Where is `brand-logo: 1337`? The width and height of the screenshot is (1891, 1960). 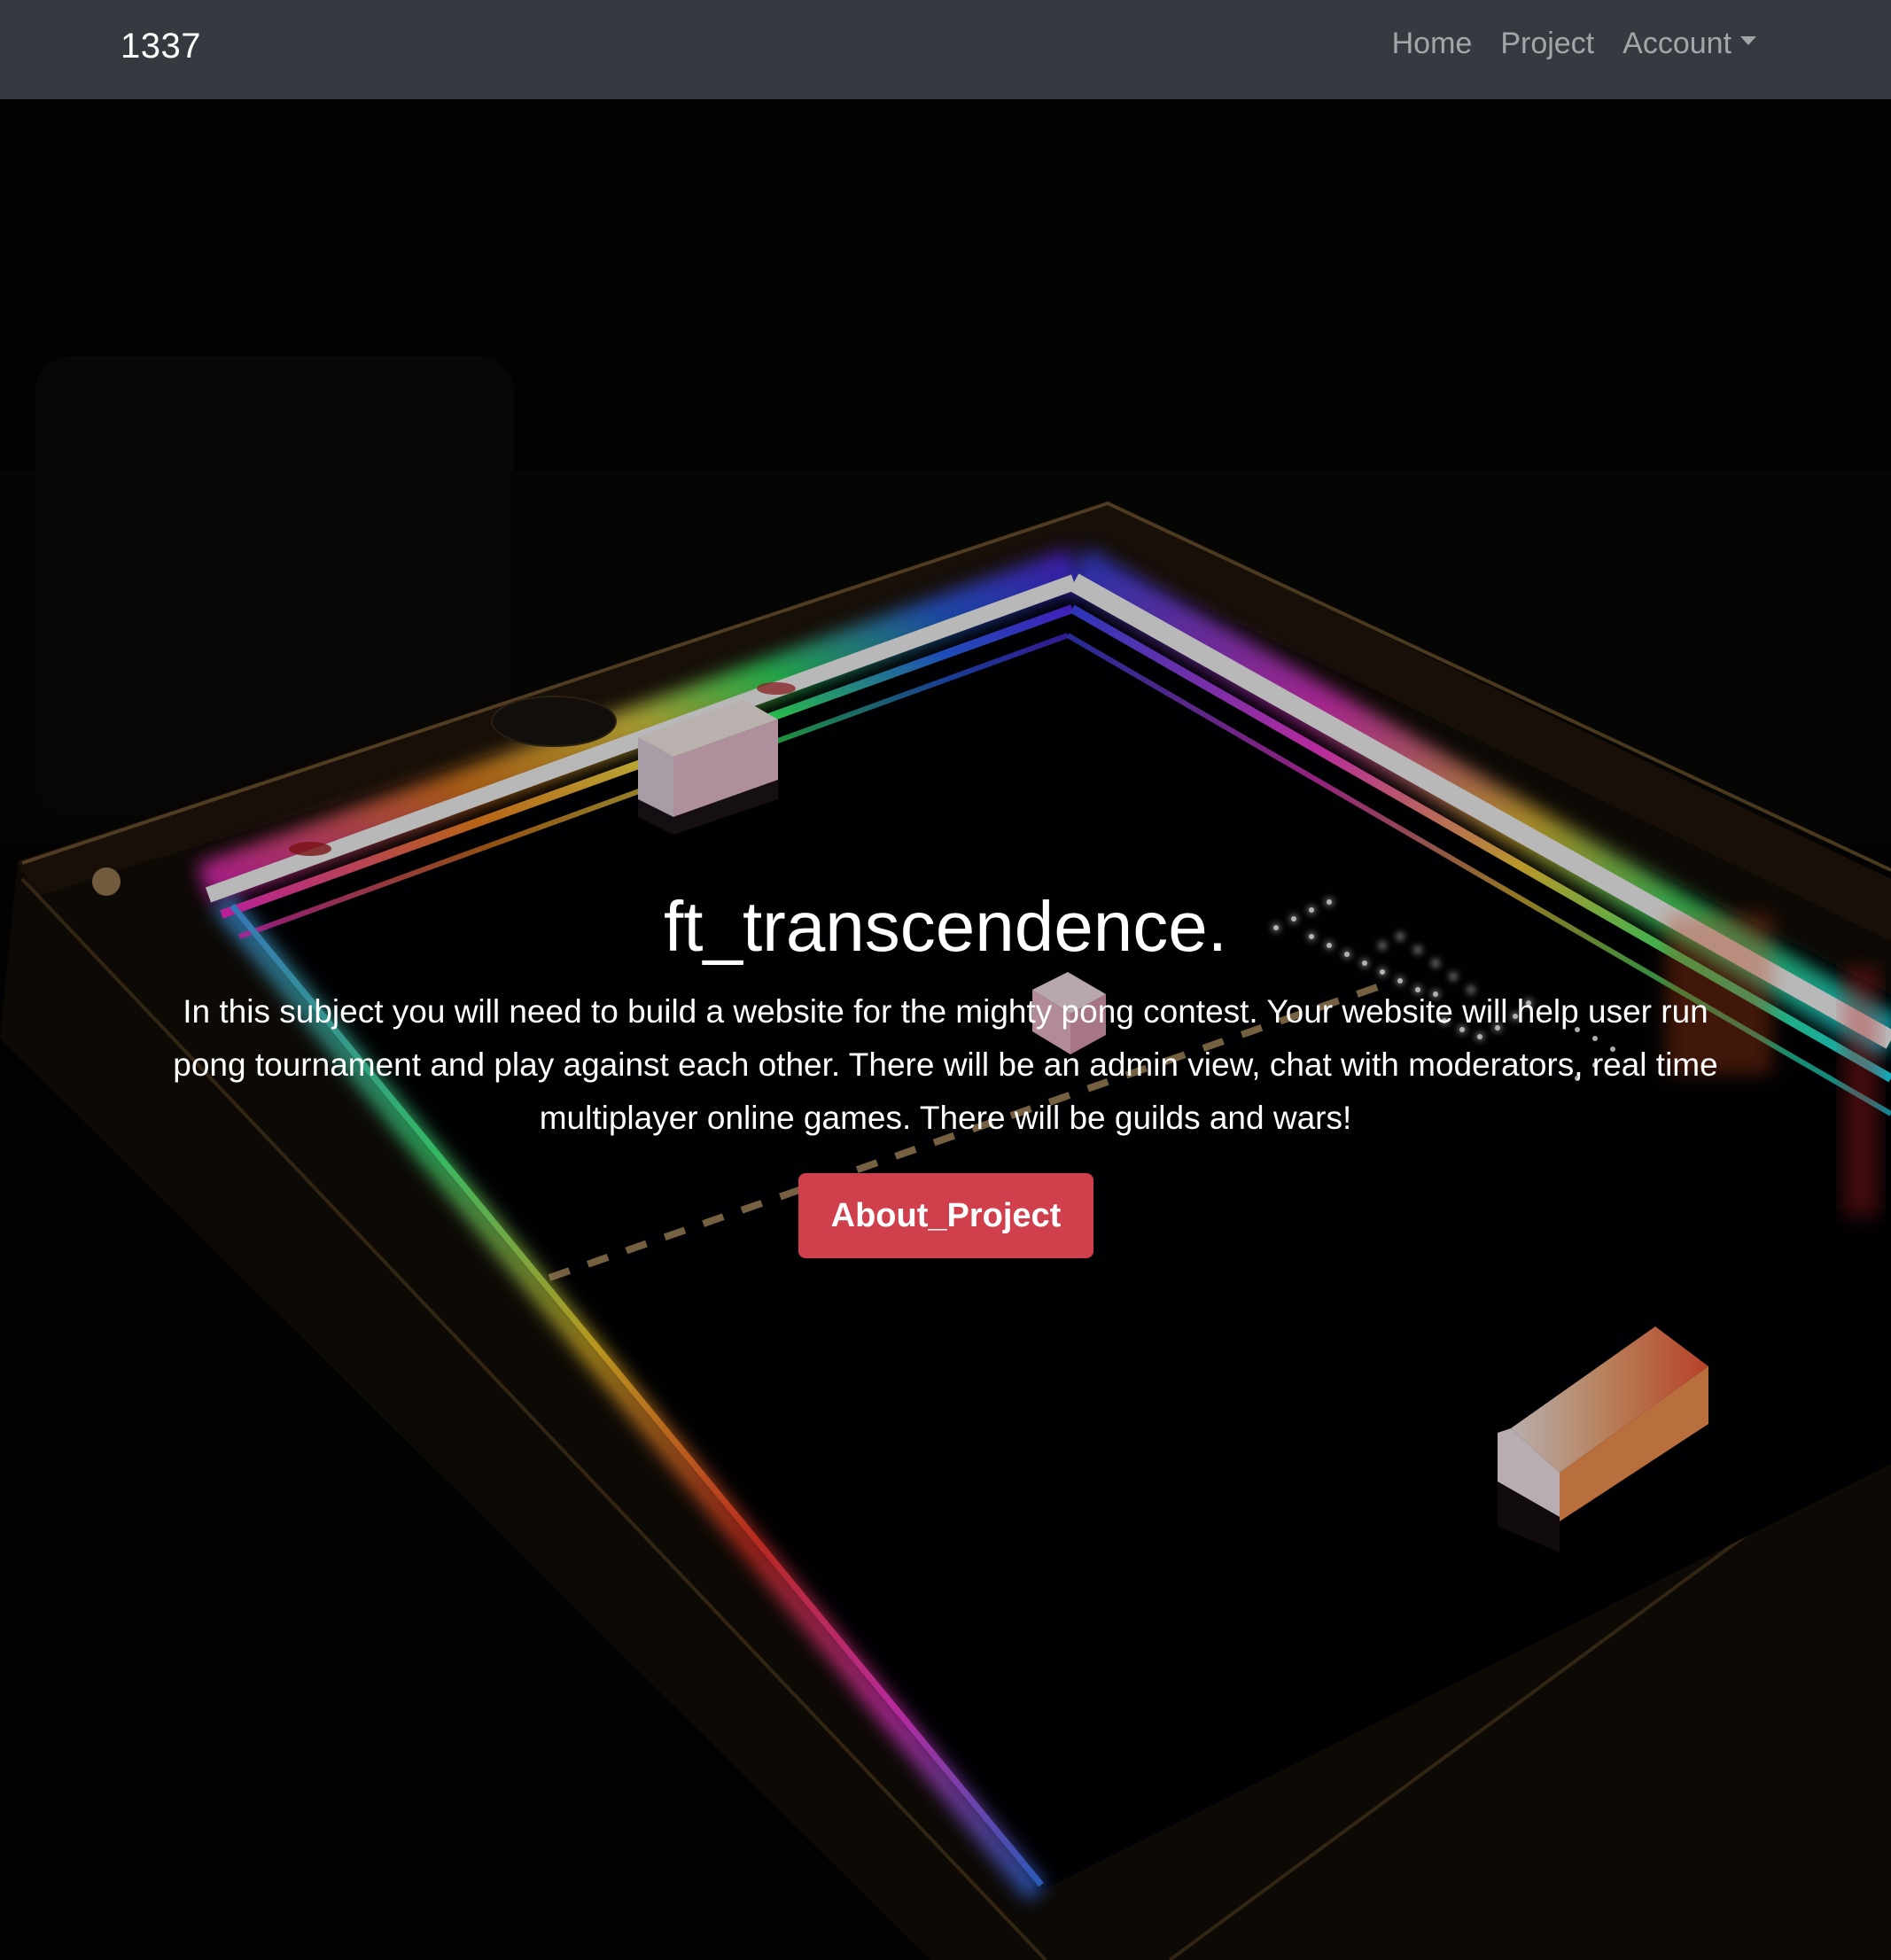 brand-logo: 1337 is located at coordinates (161, 46).